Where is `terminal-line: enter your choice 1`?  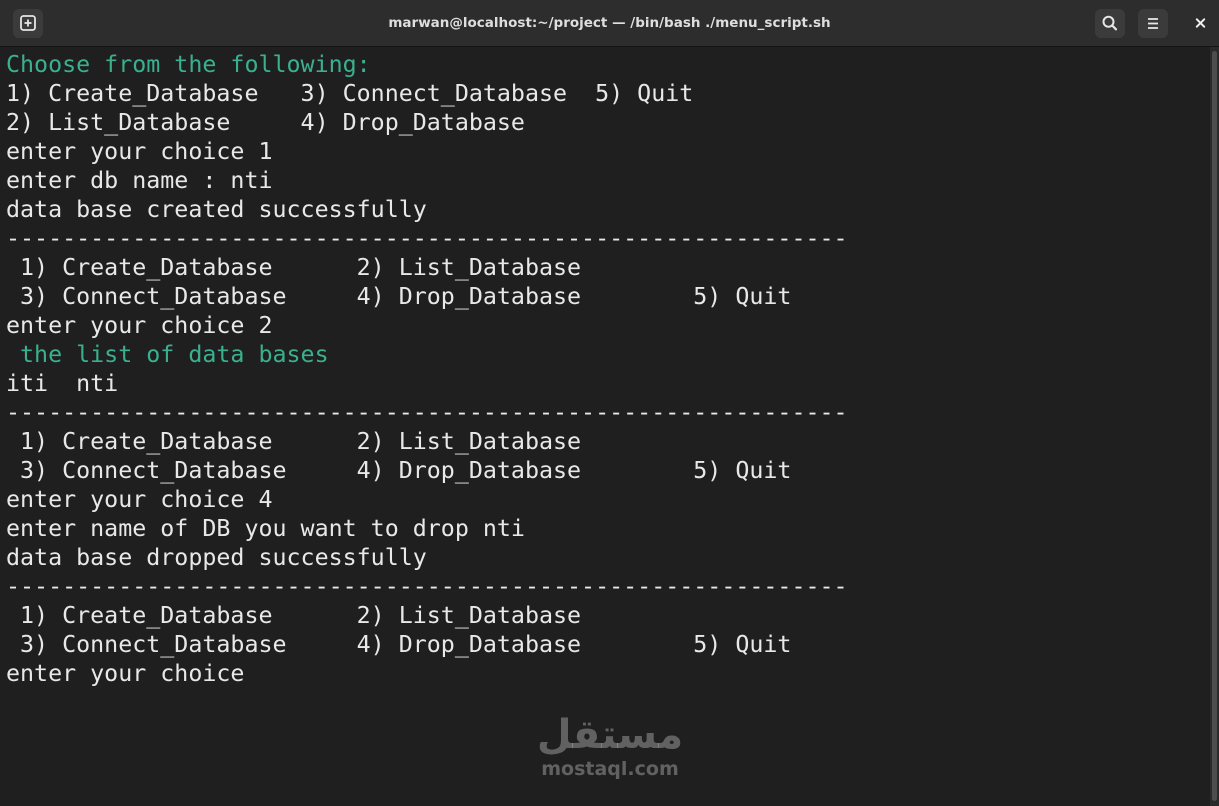
terminal-line: enter your choice 1 is located at coordinates (139, 151).